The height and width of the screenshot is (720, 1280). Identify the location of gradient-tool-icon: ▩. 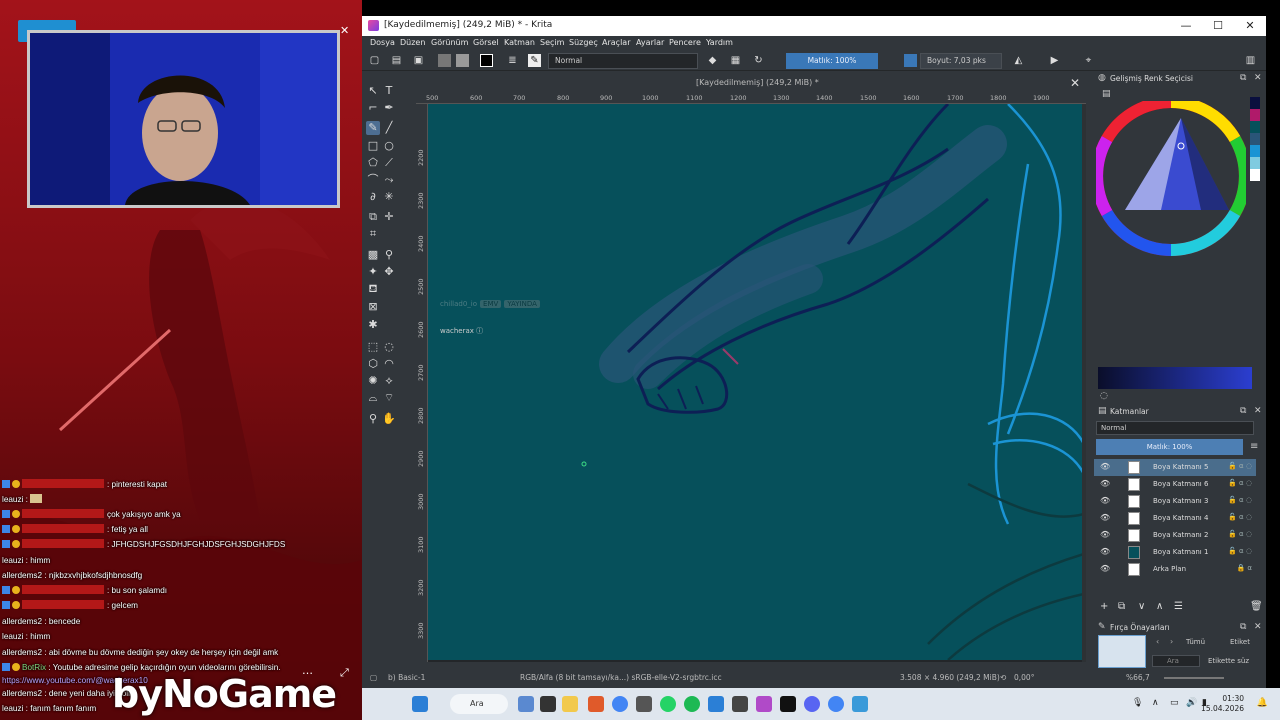
(373, 255).